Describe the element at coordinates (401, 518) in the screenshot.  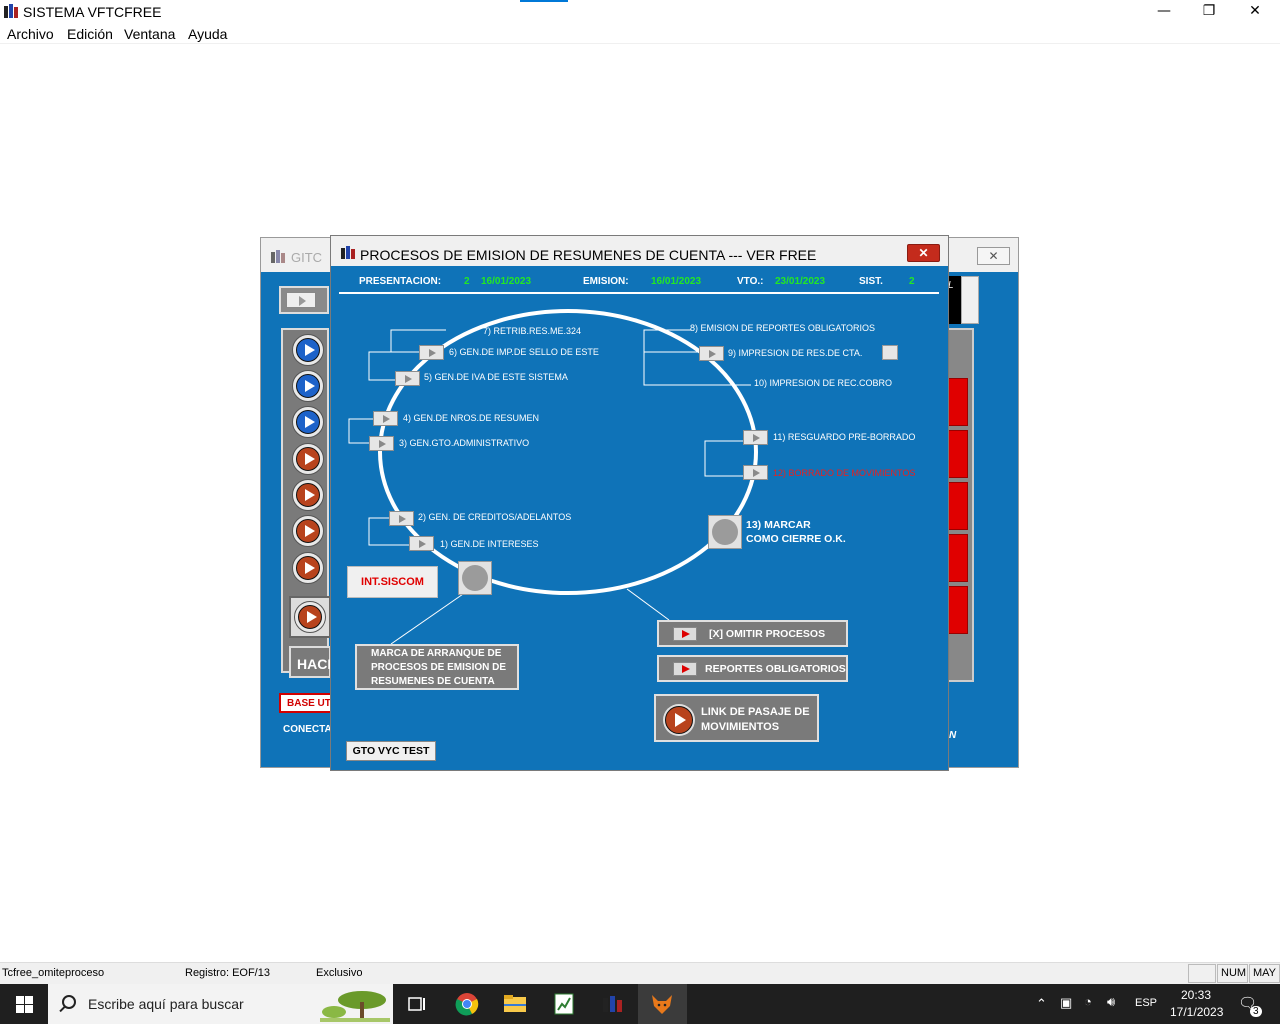
I see `step-2-button` at that location.